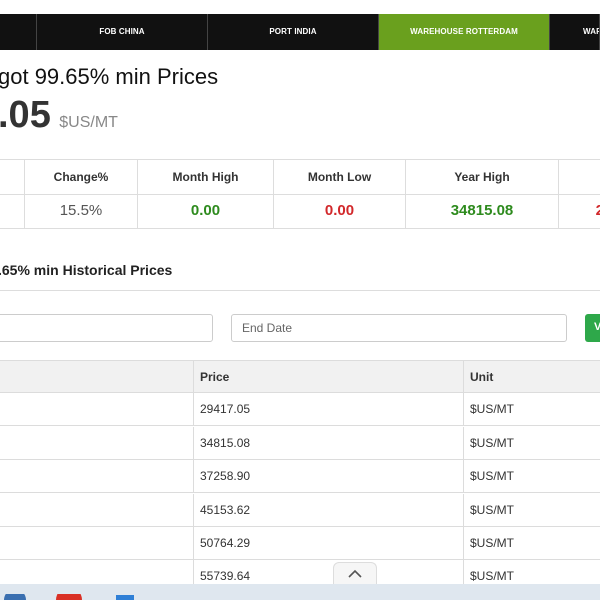 The height and width of the screenshot is (600, 600). I want to click on column-header-price: Price, so click(328, 377).